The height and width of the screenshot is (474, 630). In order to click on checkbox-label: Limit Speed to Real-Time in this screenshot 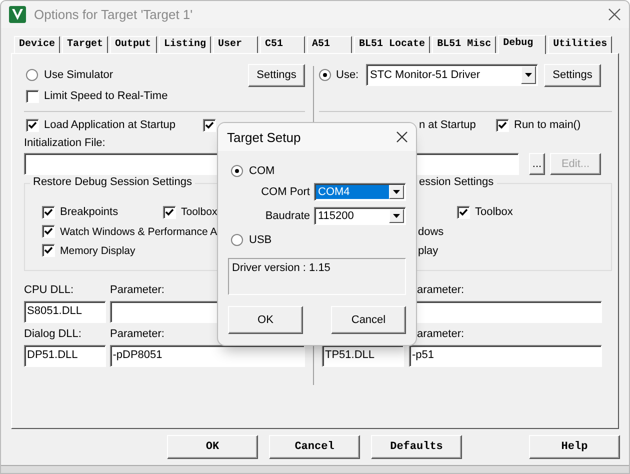, I will do `click(106, 96)`.